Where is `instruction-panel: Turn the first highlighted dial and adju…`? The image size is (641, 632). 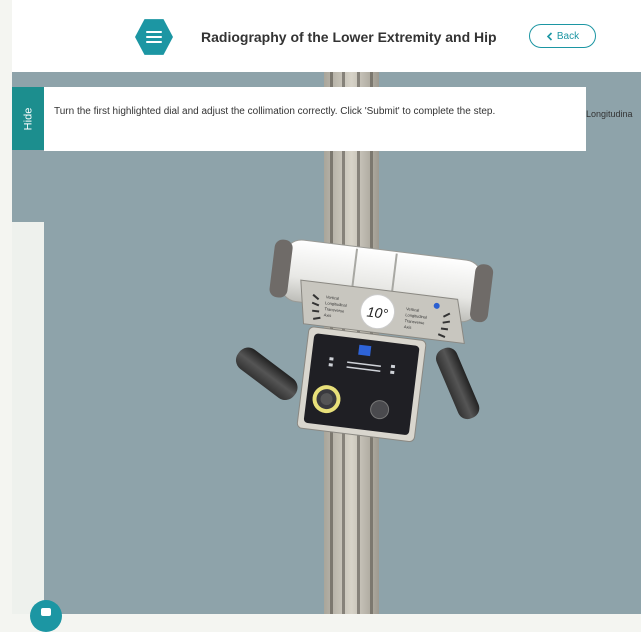 instruction-panel: Turn the first highlighted dial and adju… is located at coordinates (315, 119).